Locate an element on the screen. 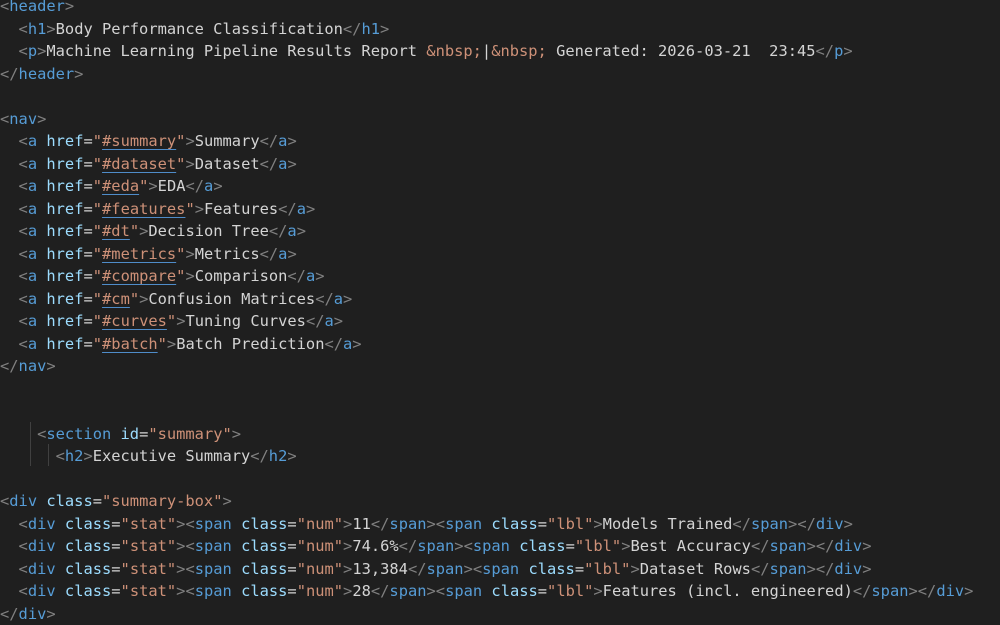 The width and height of the screenshot is (1000, 625). code-line: </header> is located at coordinates (500, 74).